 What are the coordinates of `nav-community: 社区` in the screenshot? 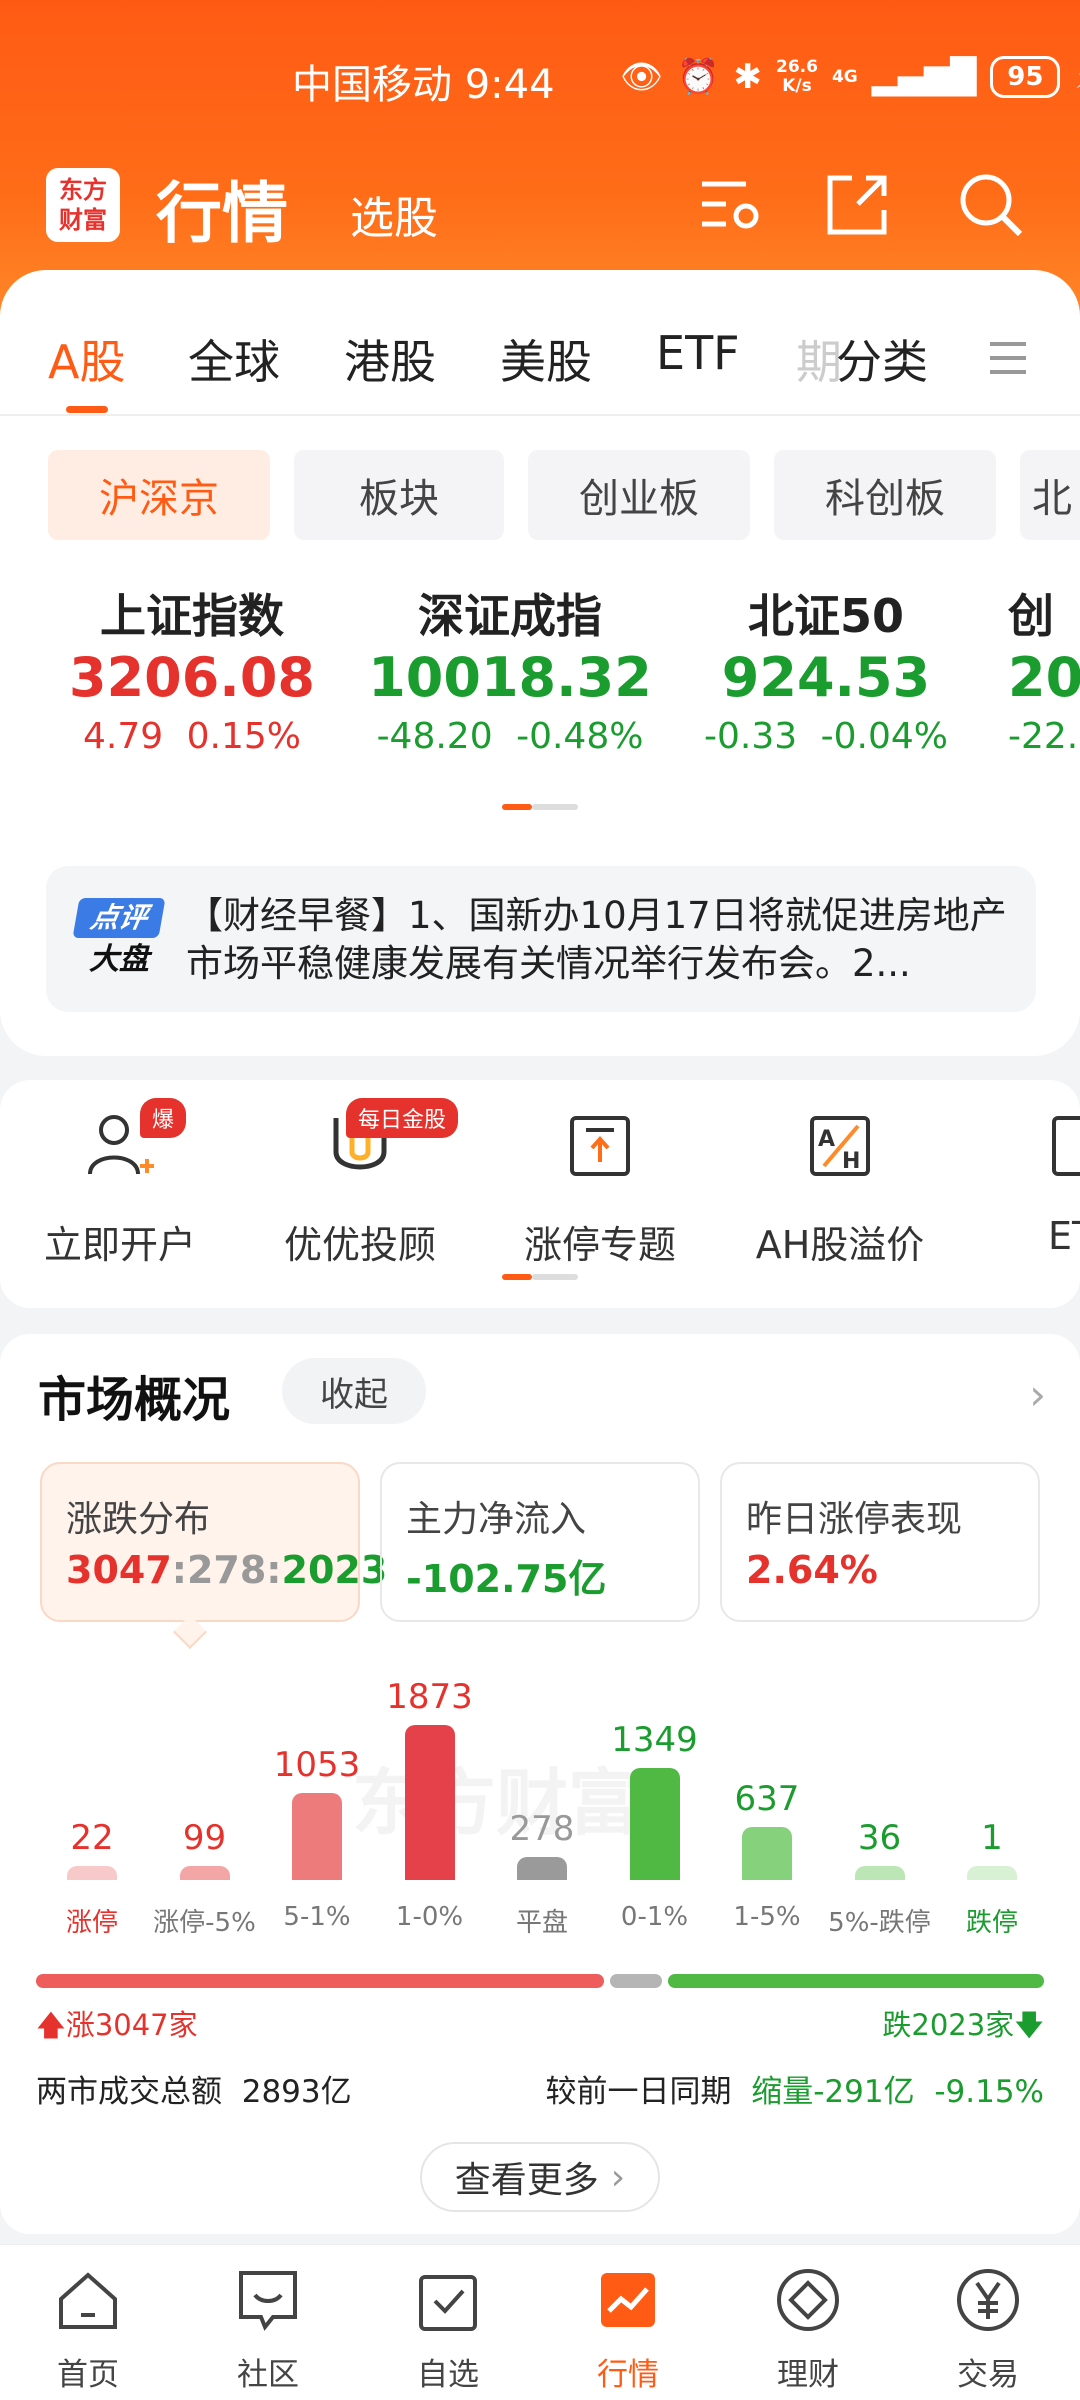 It's located at (268, 2329).